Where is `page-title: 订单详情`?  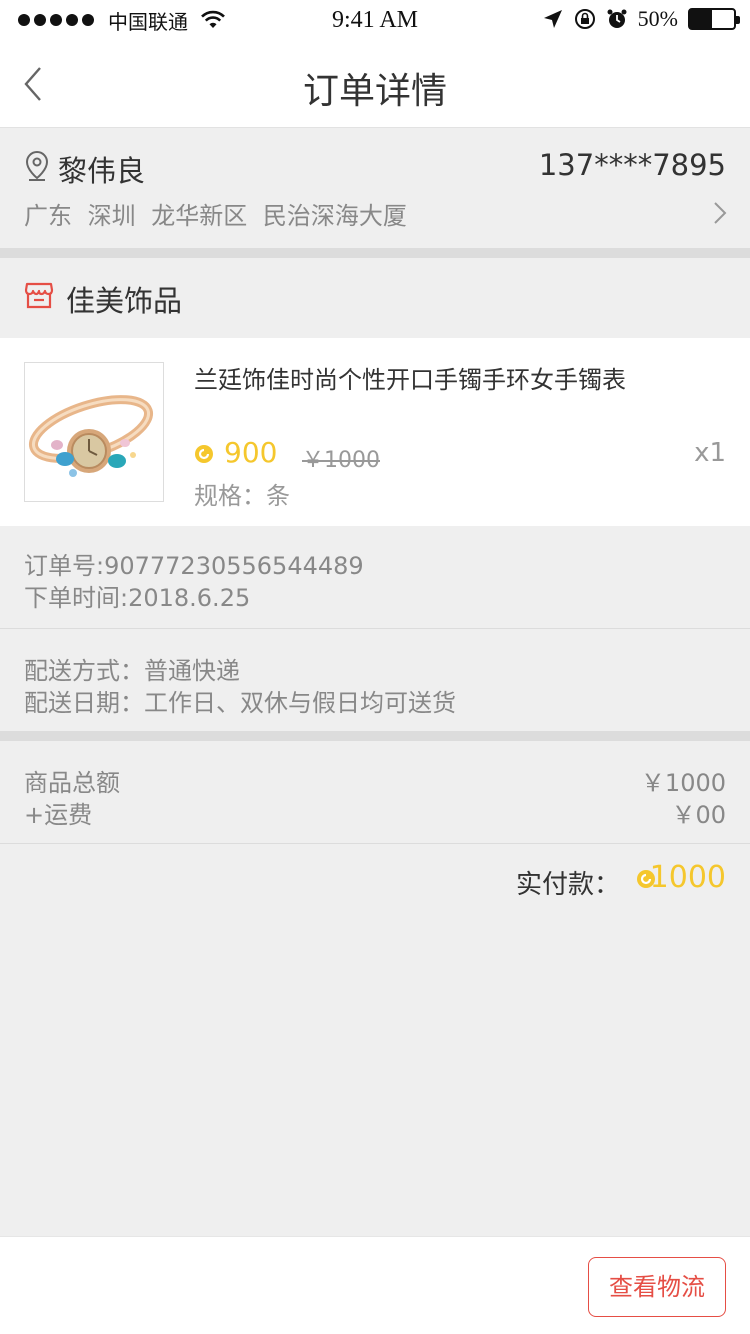 page-title: 订单详情 is located at coordinates (374, 91).